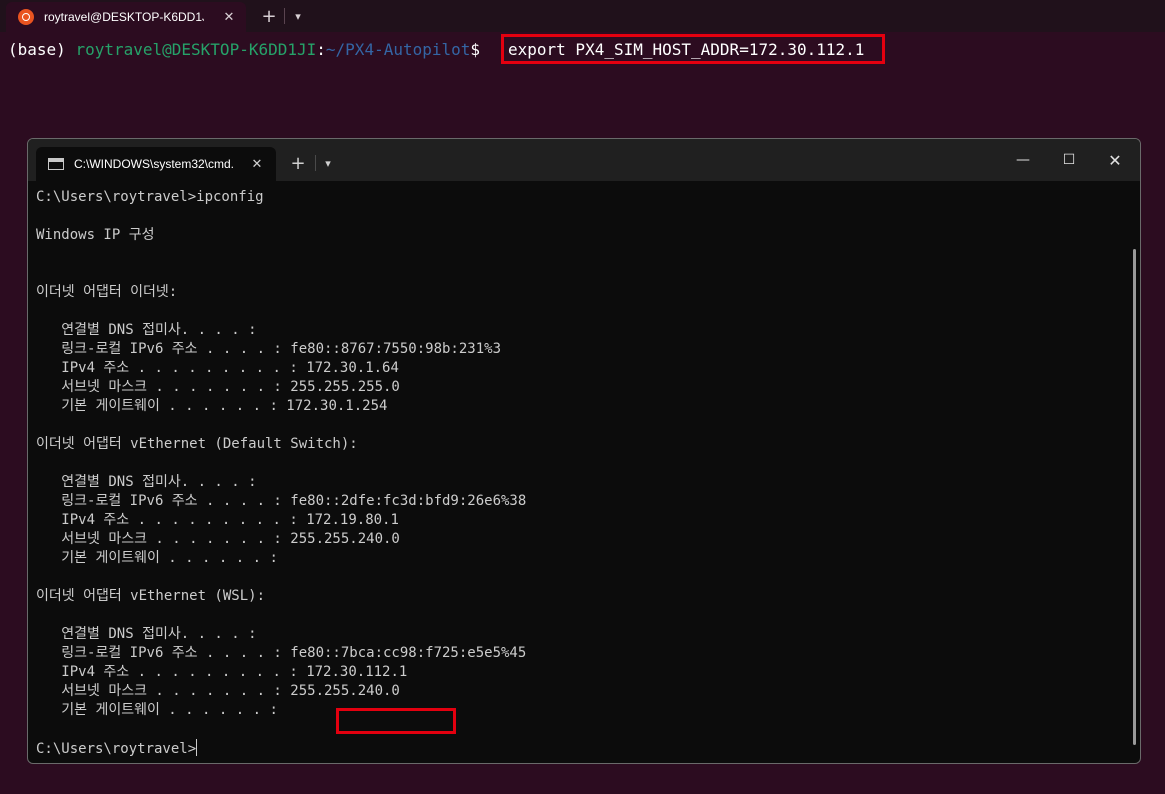 Image resolution: width=1165 pixels, height=794 pixels. Describe the element at coordinates (576, 748) in the screenshot. I see `terminal-prompt-line: C:\Users\roytravel>` at that location.